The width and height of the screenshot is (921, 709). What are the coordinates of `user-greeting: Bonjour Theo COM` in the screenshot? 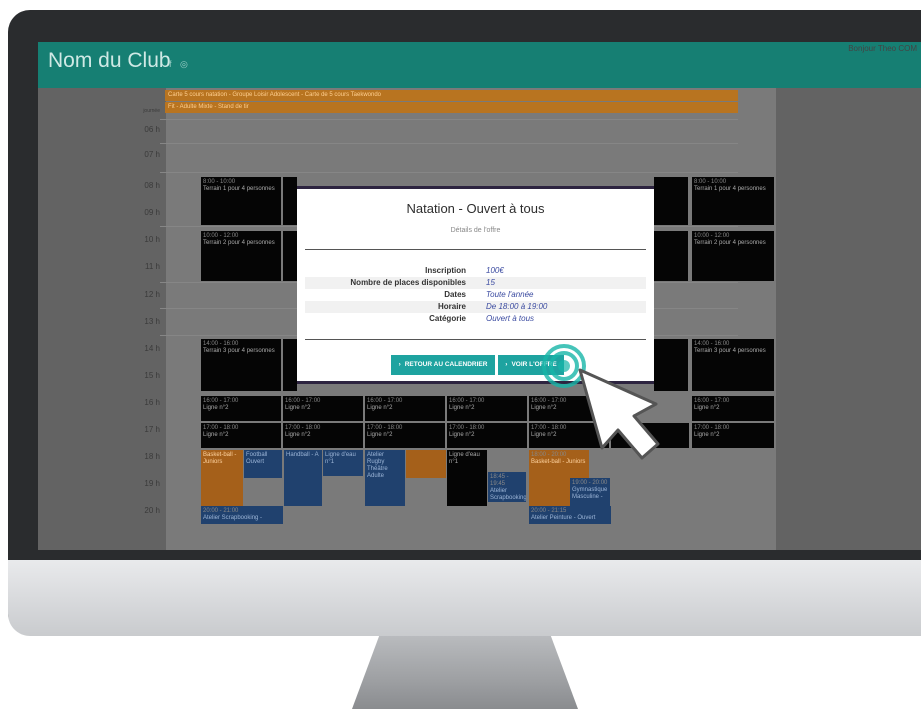 It's located at (882, 48).